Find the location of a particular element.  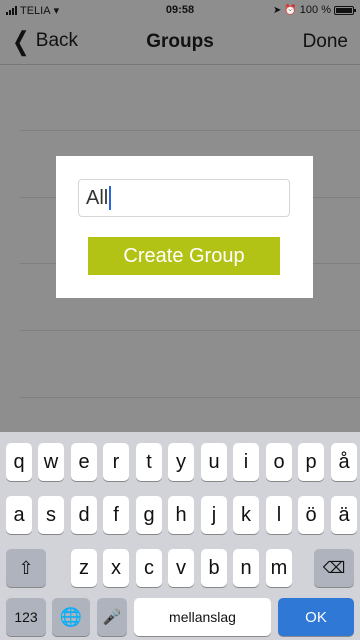

ok-key: OK is located at coordinates (316, 617).